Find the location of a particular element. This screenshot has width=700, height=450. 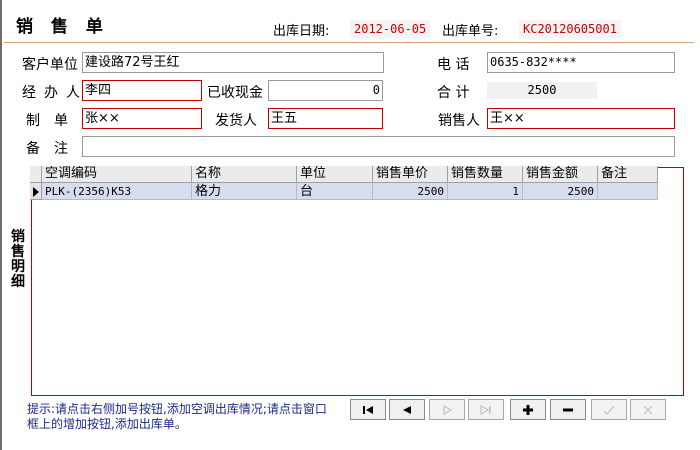

ship-number-label: 出库单号: is located at coordinates (470, 31).